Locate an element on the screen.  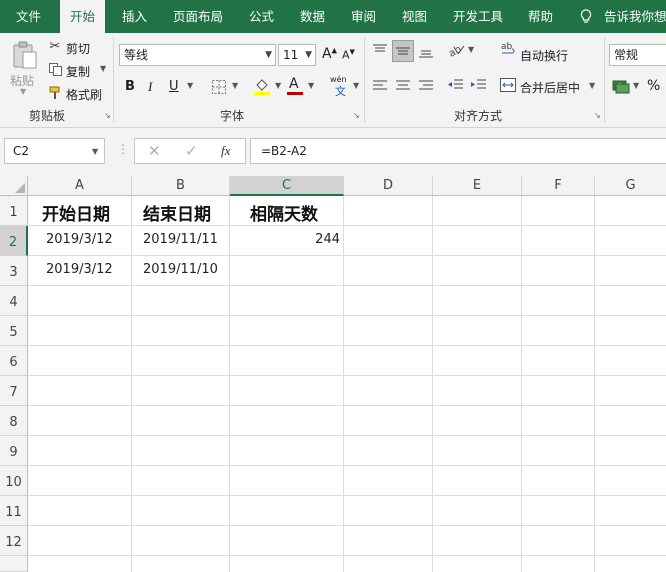
font-launcher-icon: ↘ is located at coordinates (357, 116).